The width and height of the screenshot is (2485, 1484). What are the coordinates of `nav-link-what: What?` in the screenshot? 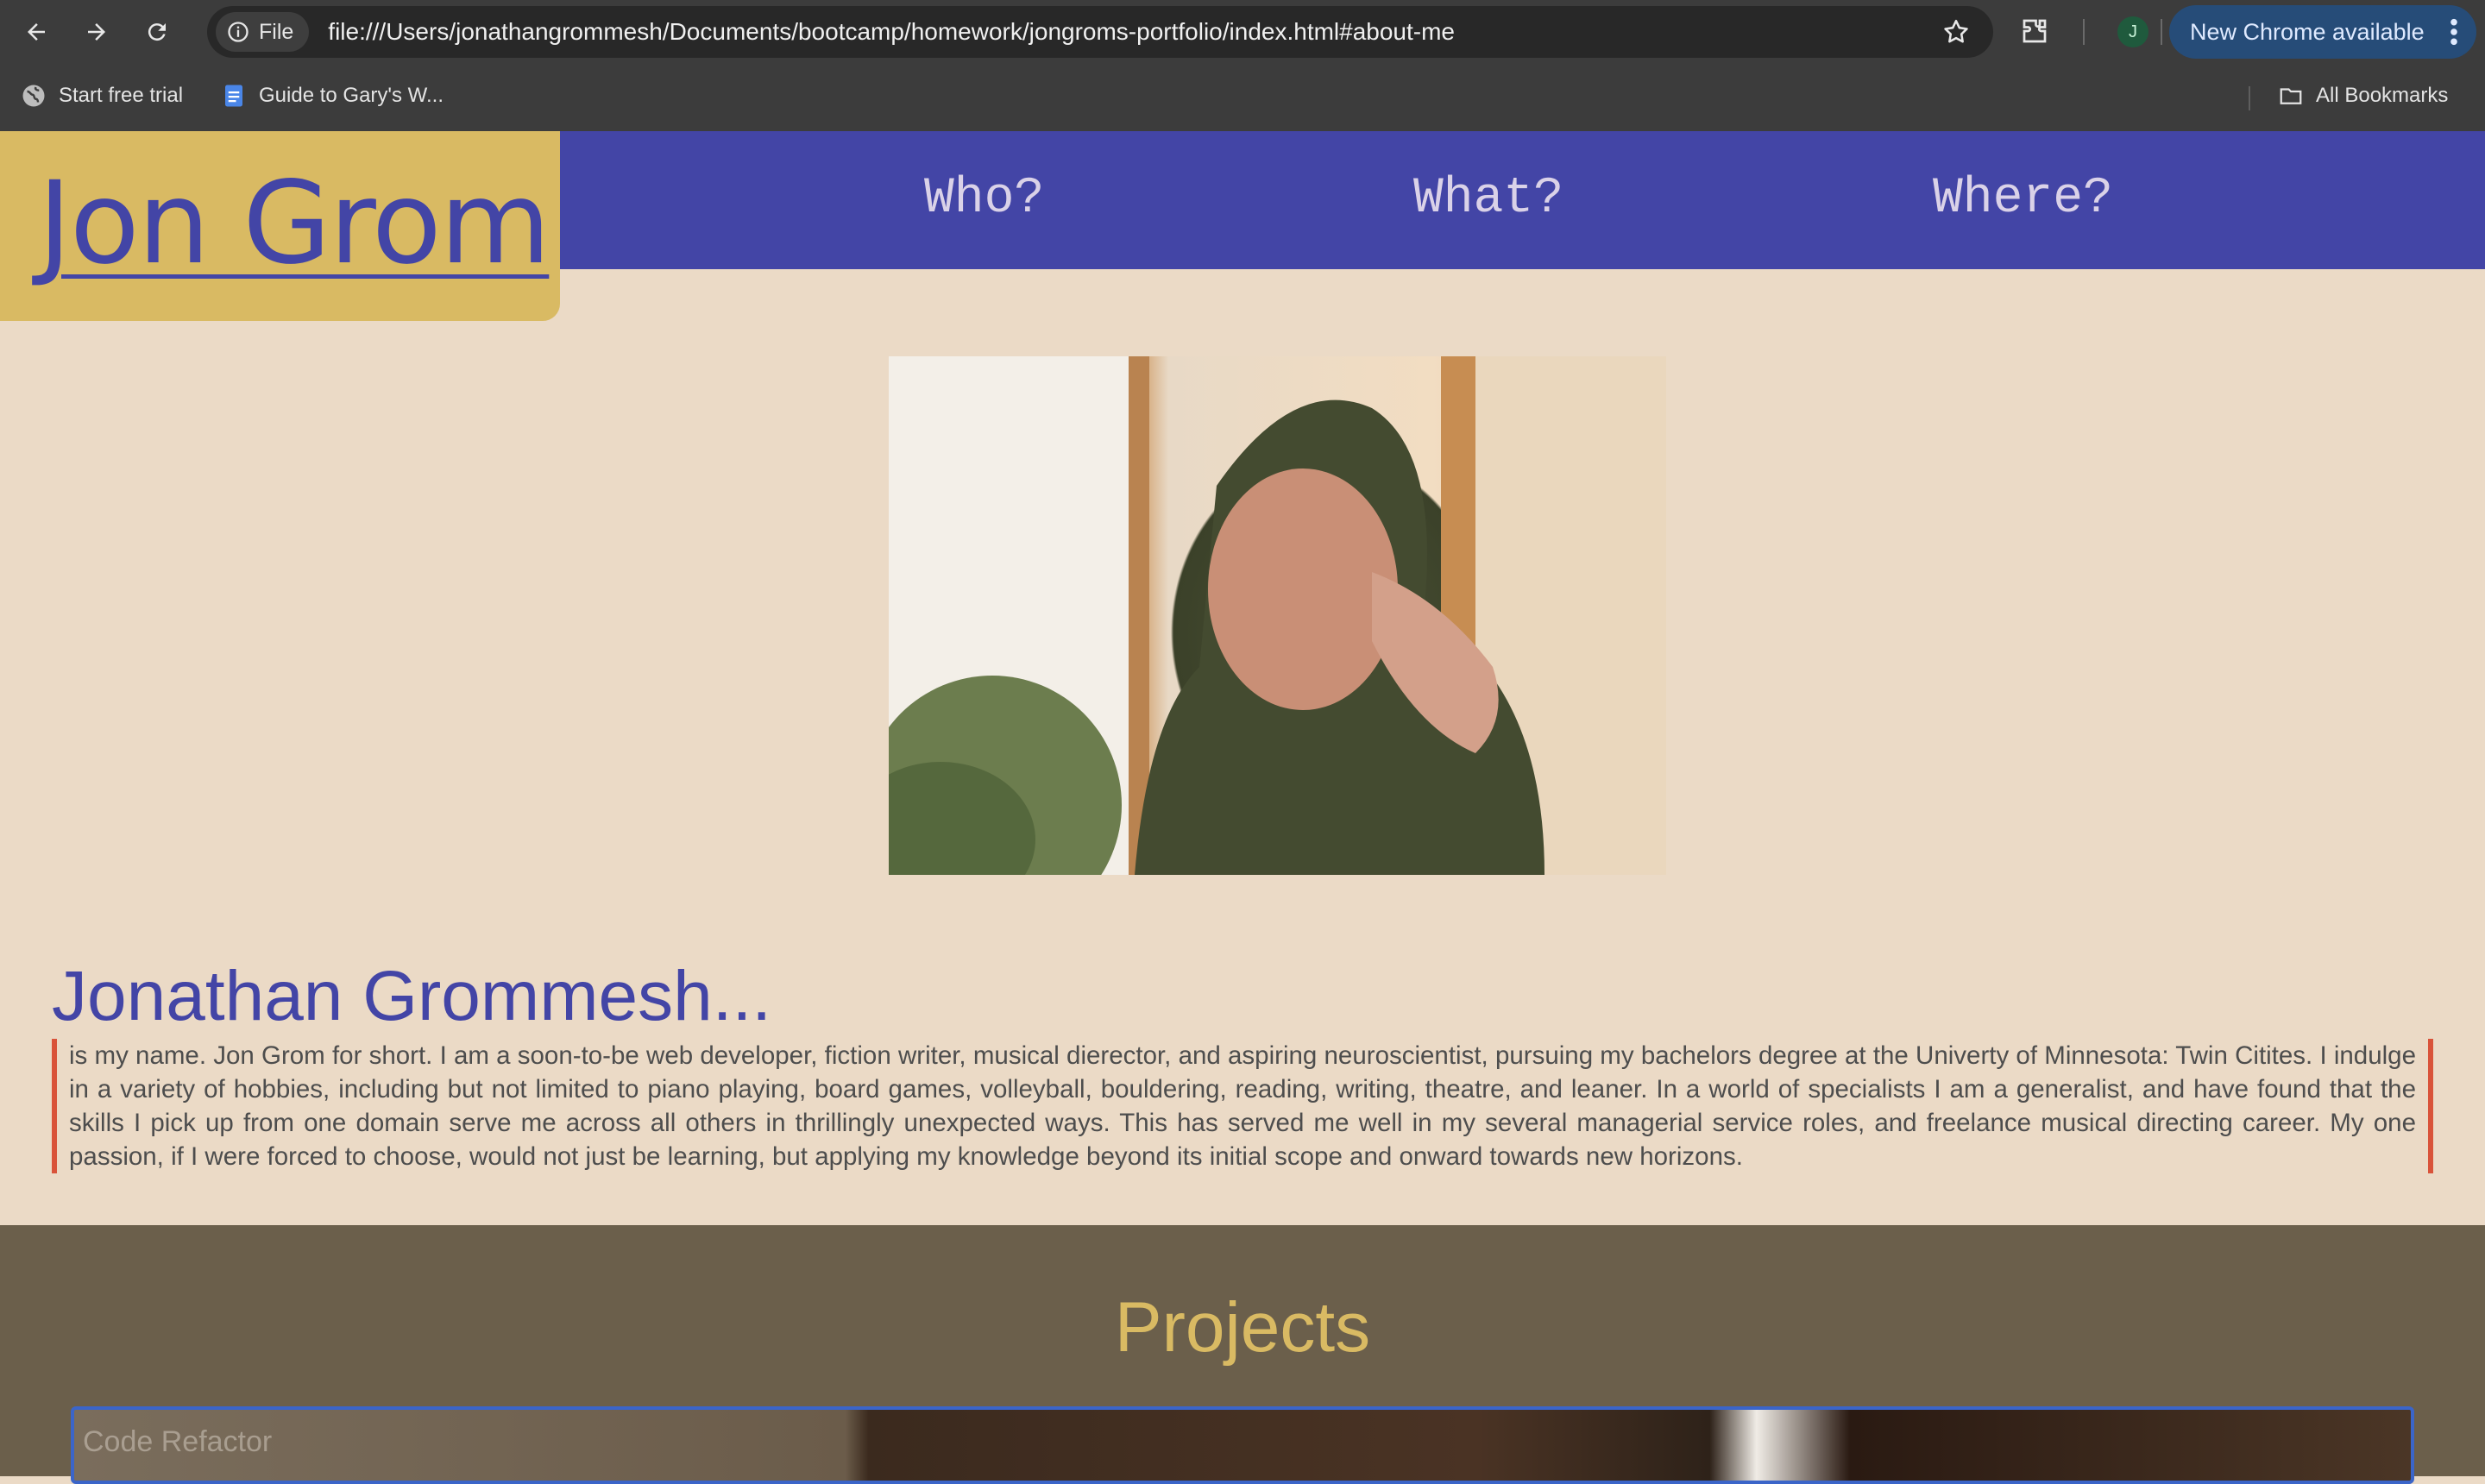 It's located at (1488, 199).